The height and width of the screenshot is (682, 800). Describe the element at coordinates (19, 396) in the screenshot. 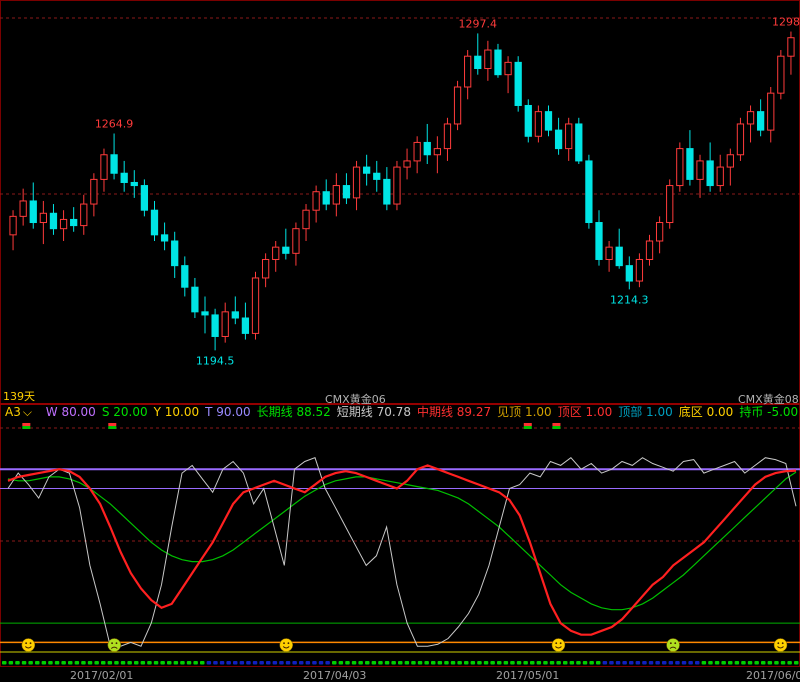

I see `days-label: 139天` at that location.